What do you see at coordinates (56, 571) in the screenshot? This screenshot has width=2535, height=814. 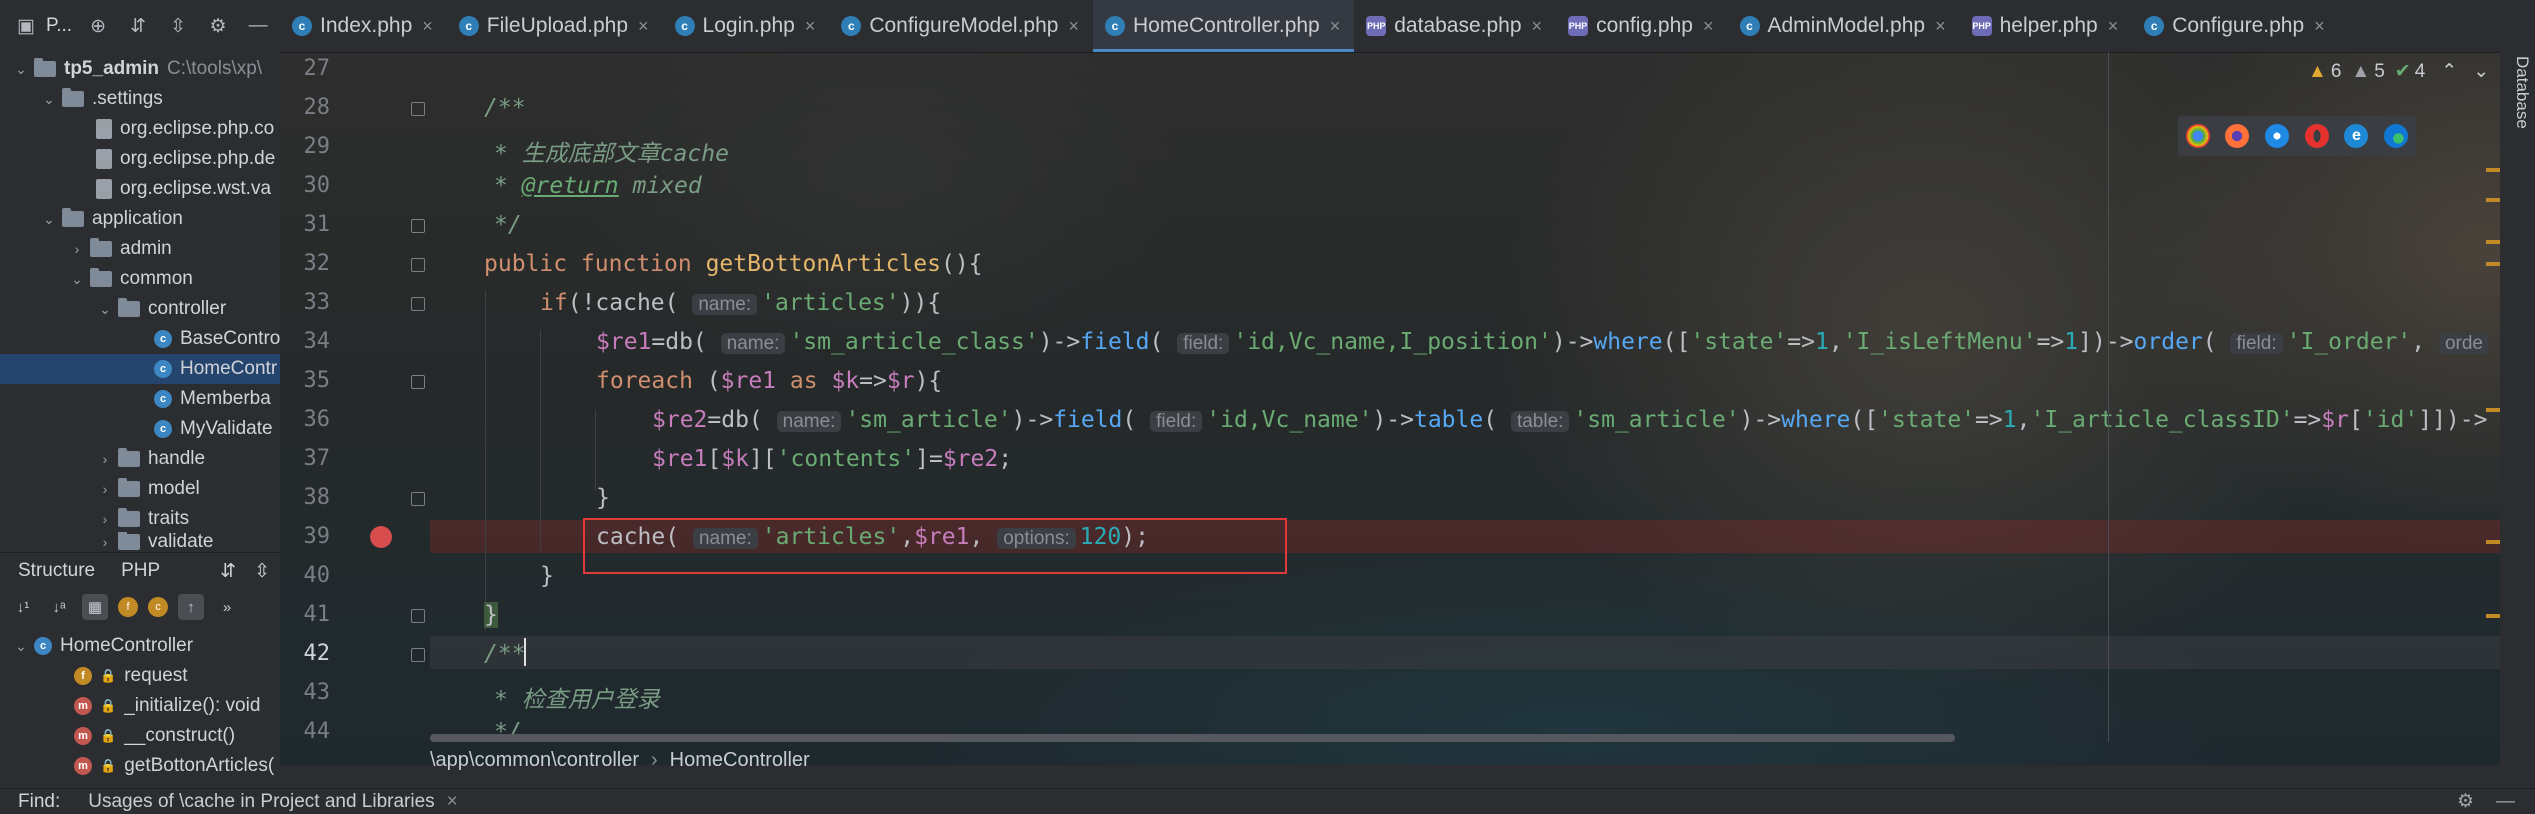 I see `tab-structure: Structure` at bounding box center [56, 571].